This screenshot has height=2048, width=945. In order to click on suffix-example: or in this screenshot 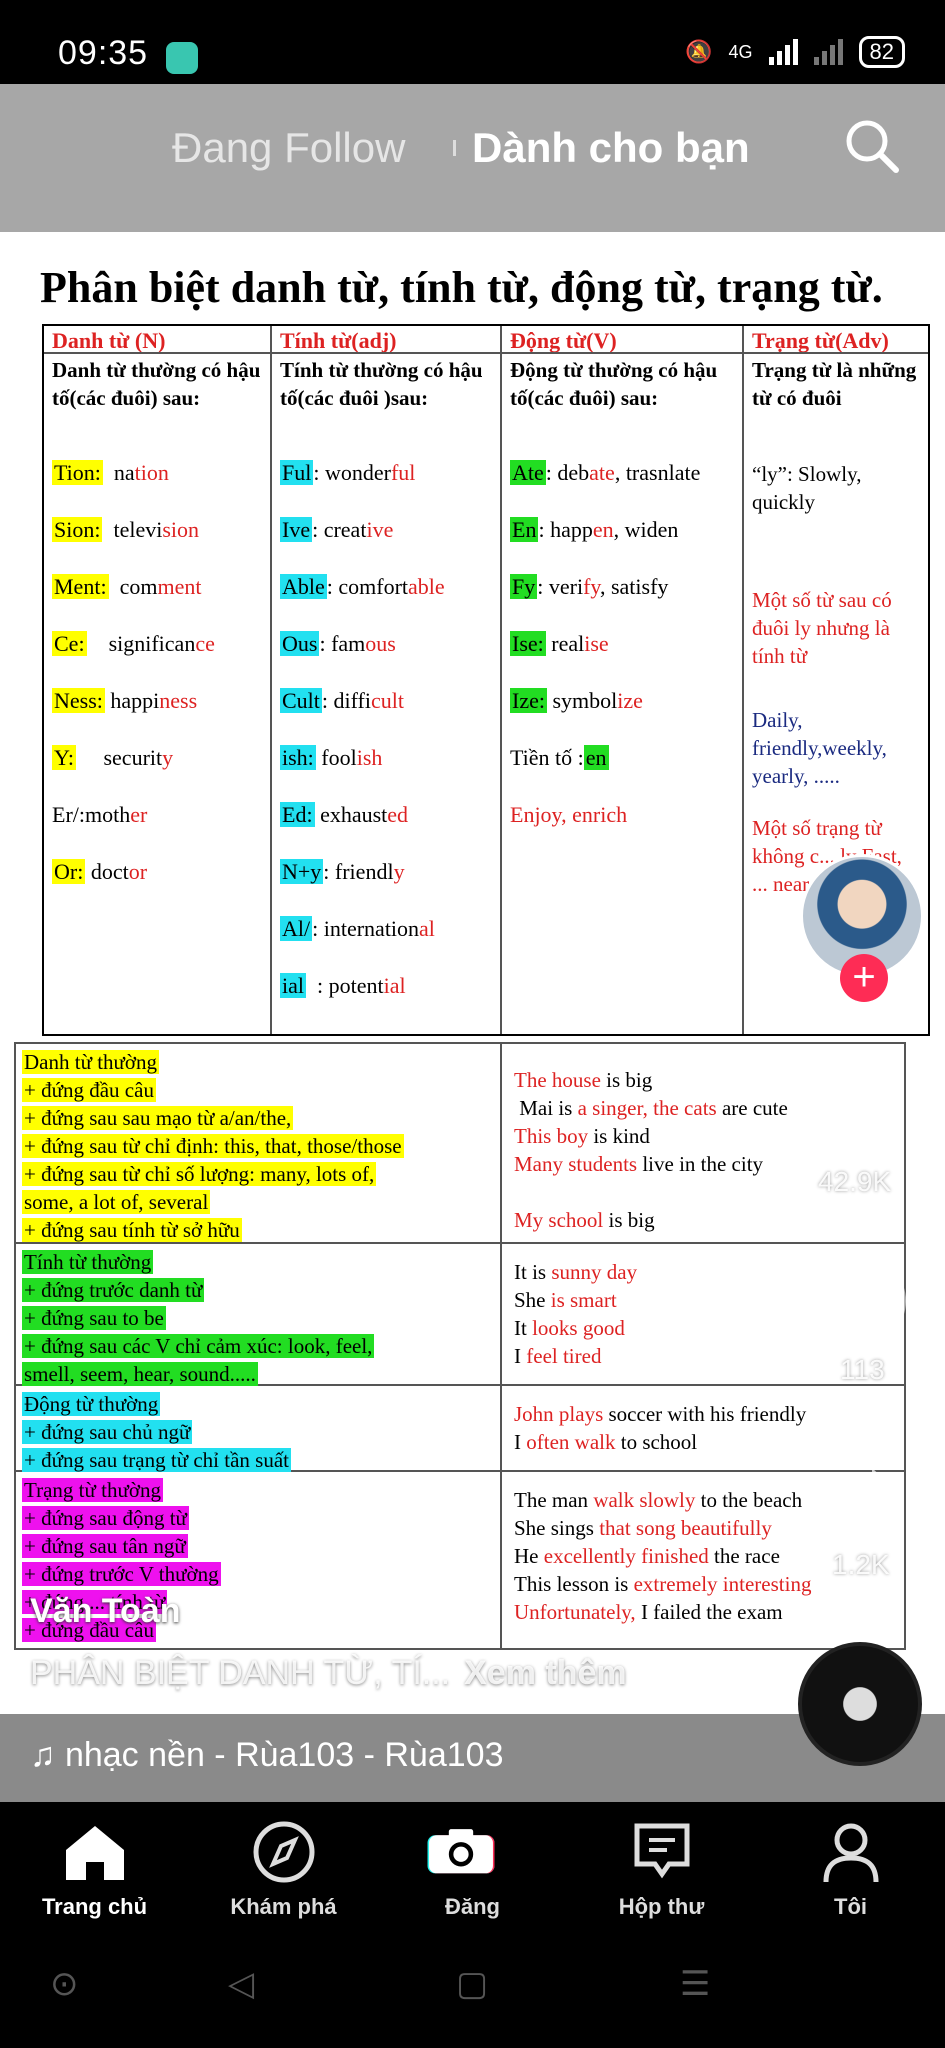, I will do `click(138, 871)`.